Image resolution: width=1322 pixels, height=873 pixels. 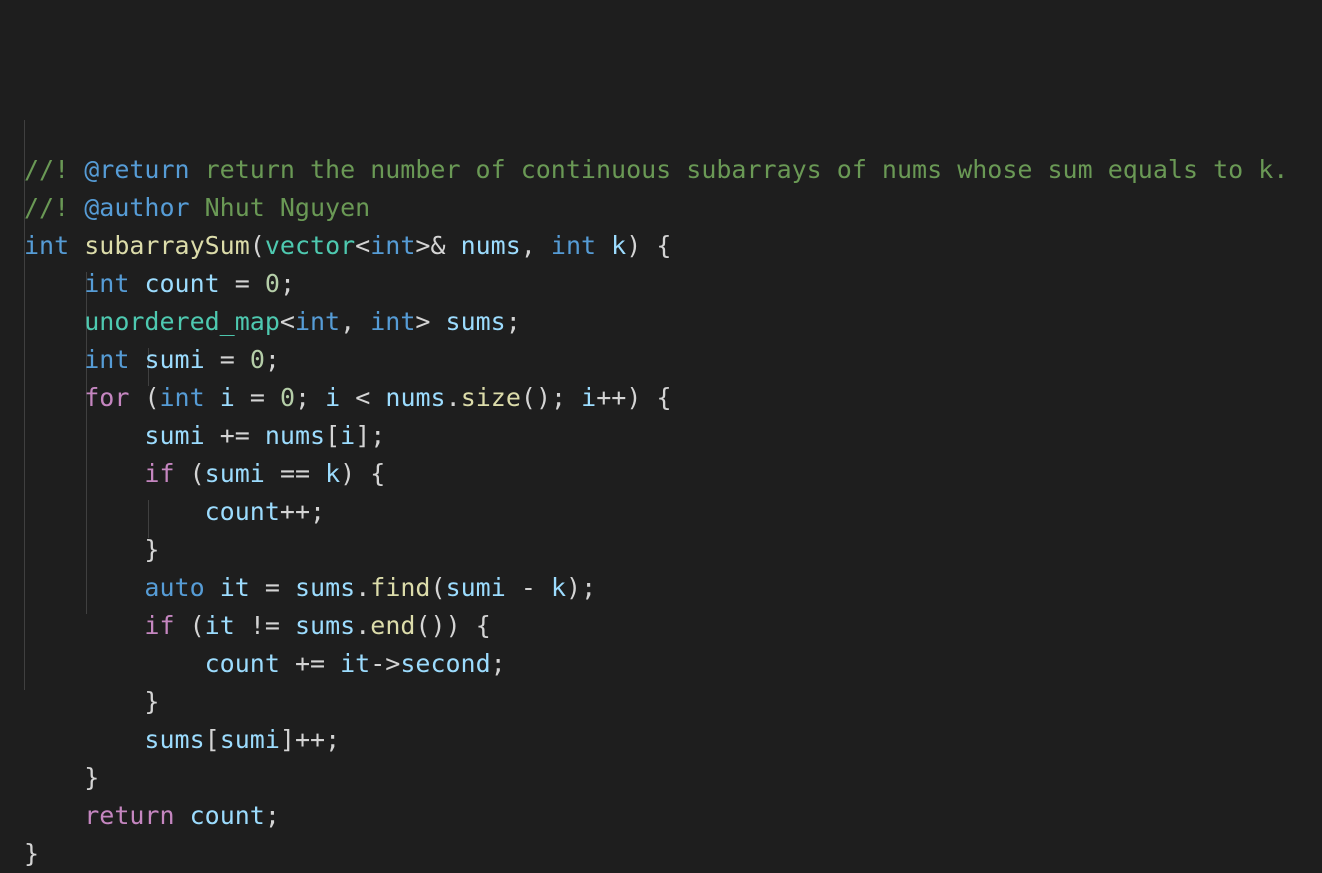 What do you see at coordinates (673, 284) in the screenshot?
I see `code-line-4: int count = 0;` at bounding box center [673, 284].